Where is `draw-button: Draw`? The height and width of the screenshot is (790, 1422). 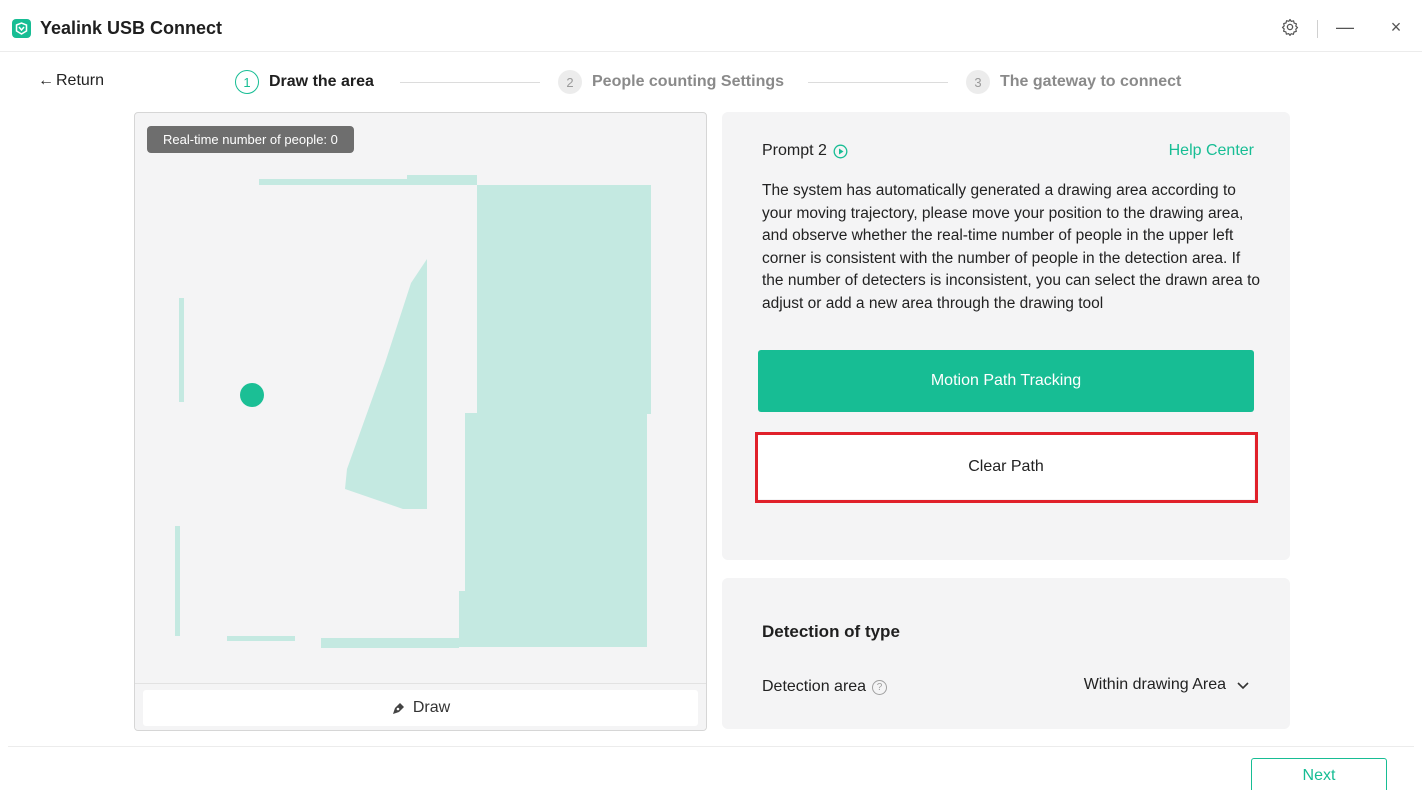
draw-button: Draw is located at coordinates (420, 708).